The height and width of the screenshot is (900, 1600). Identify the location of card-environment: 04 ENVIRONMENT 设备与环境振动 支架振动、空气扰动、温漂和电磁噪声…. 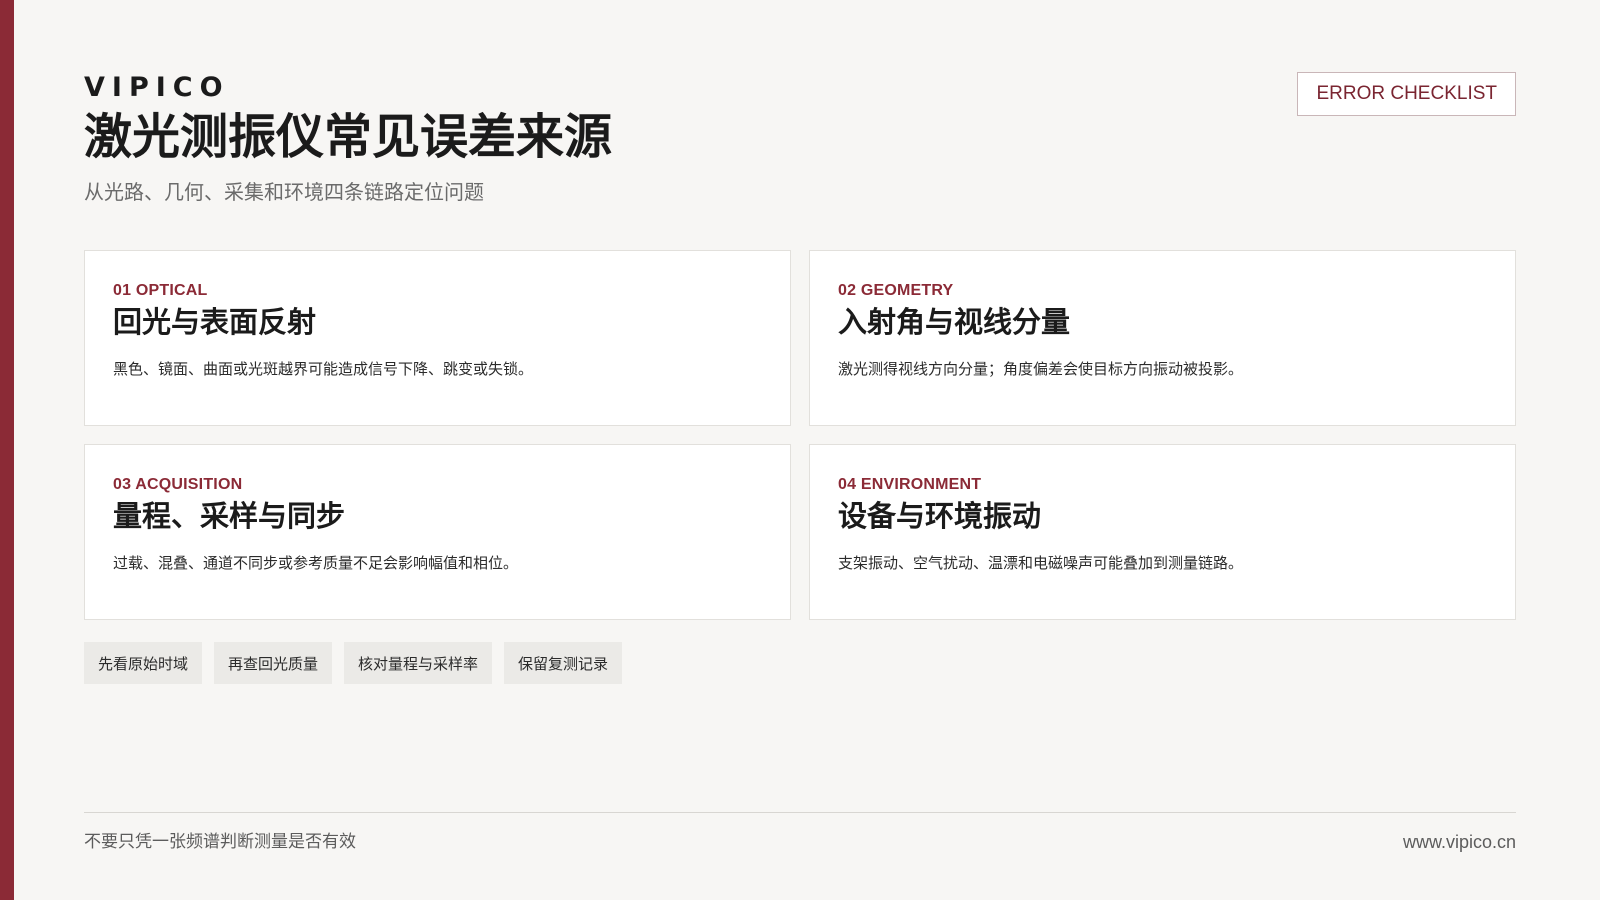
(1162, 532).